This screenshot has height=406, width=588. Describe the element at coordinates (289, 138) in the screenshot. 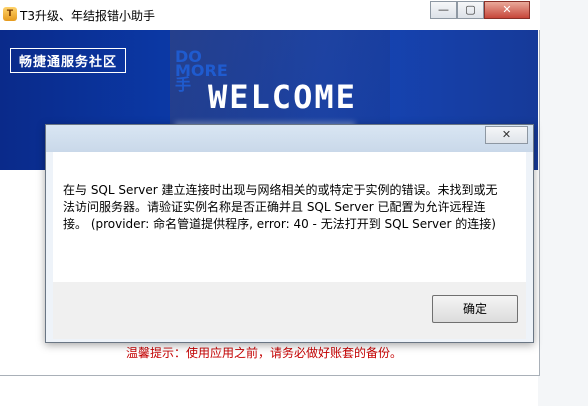

I see `dialog-titlebar: ✕` at that location.